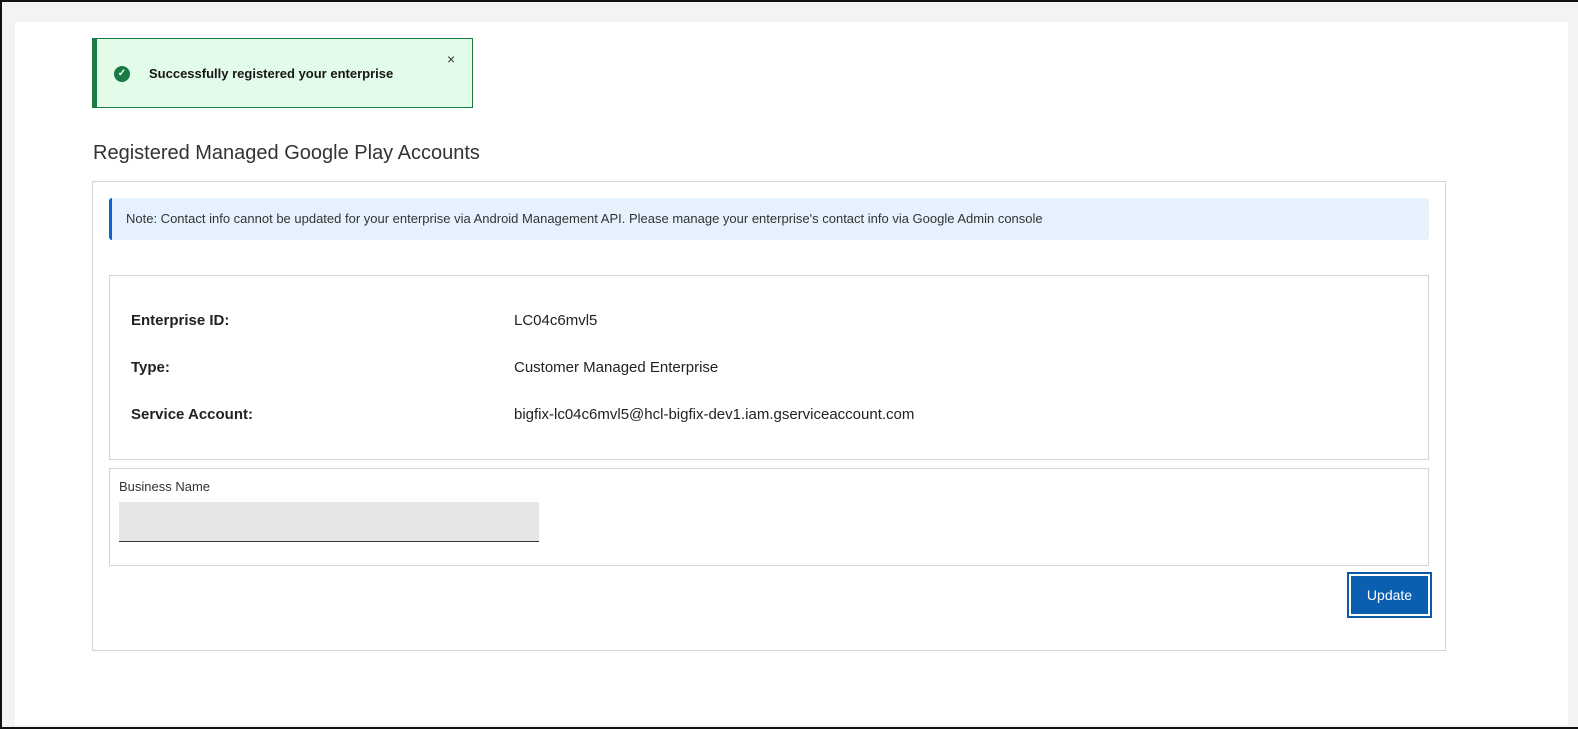 This screenshot has height=729, width=1578. I want to click on update-button: Update, so click(1389, 595).